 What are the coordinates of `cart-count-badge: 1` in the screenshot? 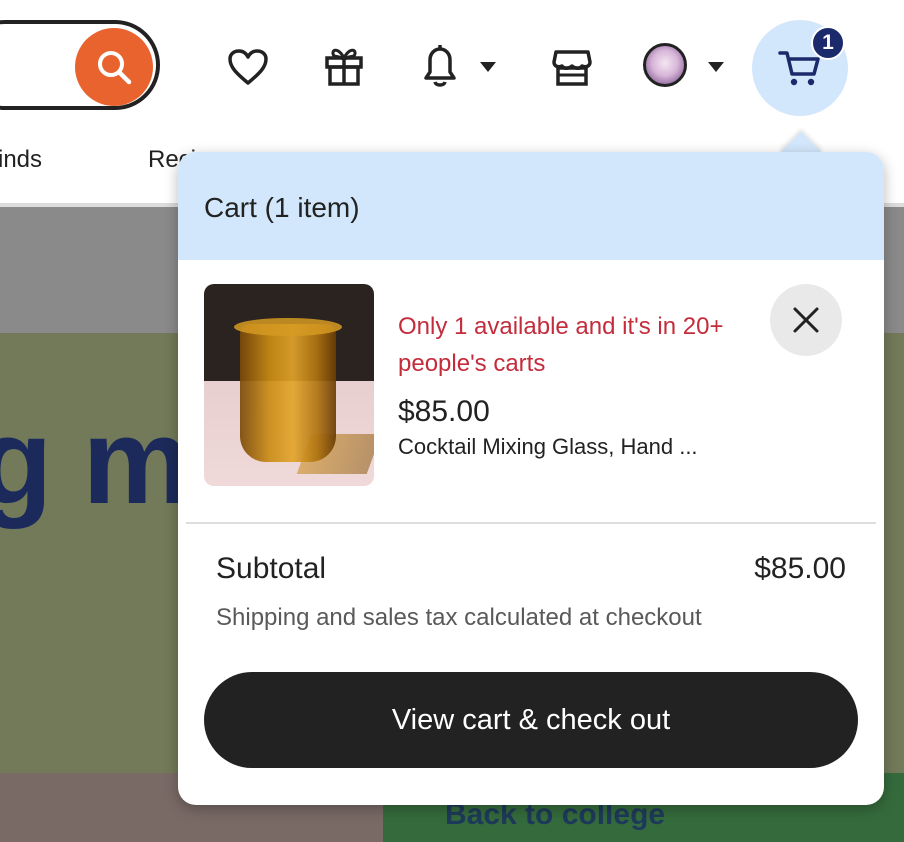 It's located at (828, 43).